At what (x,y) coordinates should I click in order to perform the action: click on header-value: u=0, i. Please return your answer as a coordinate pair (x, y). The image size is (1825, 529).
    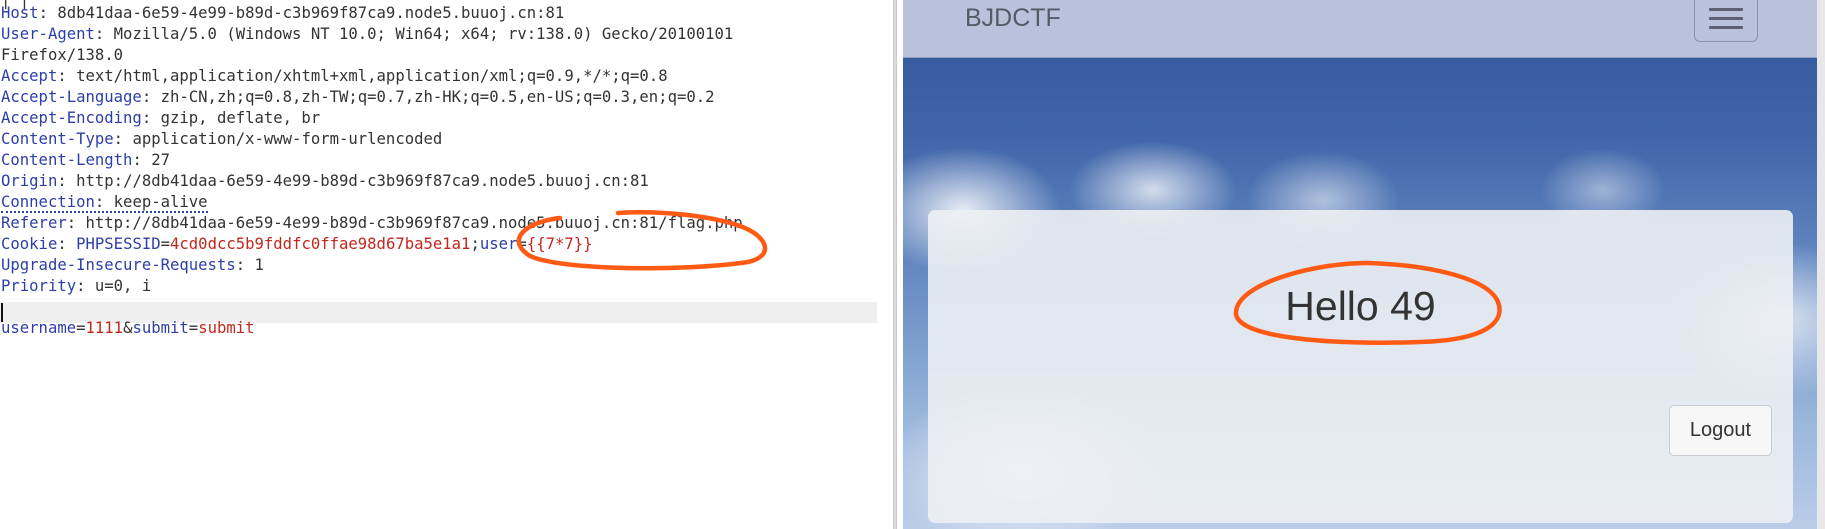
    Looking at the image, I should click on (123, 286).